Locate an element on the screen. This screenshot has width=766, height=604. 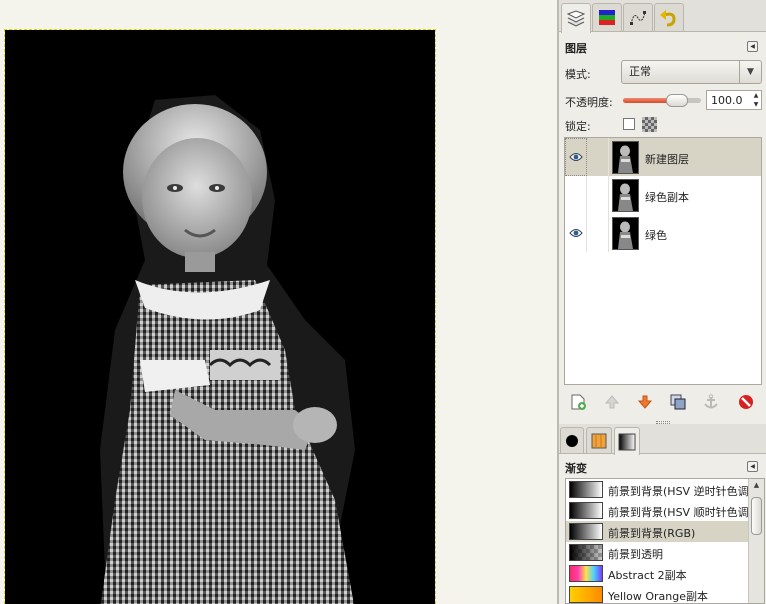
brushes-icon is located at coordinates (572, 440).